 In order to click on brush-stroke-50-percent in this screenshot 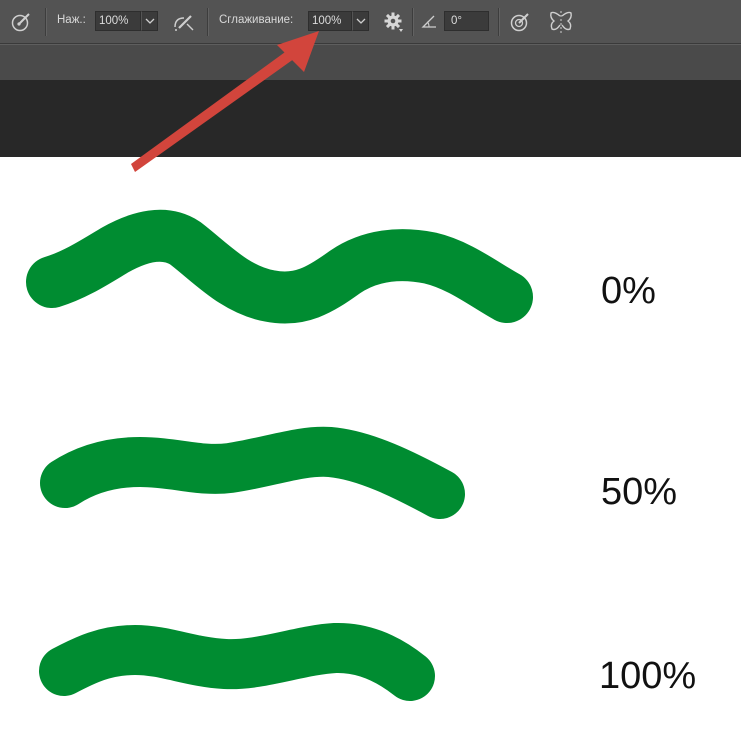, I will do `click(252, 472)`.